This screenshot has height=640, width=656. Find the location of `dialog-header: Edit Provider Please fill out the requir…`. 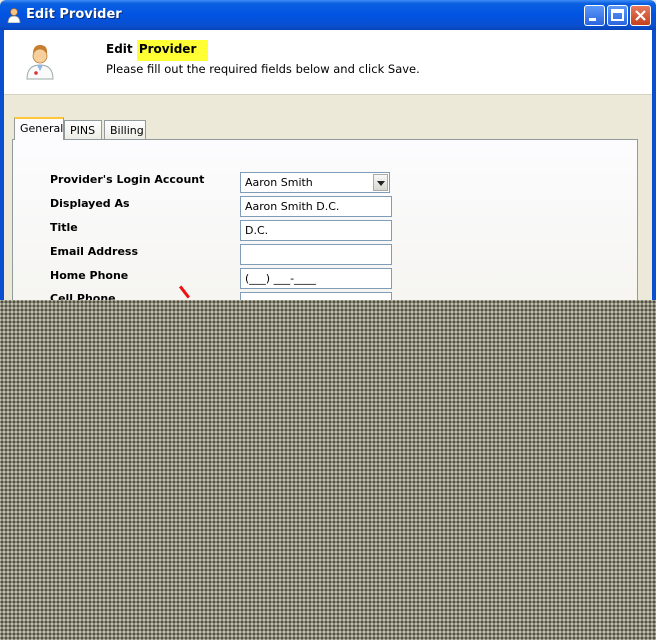

dialog-header: Edit Provider Please fill out the requir… is located at coordinates (328, 62).